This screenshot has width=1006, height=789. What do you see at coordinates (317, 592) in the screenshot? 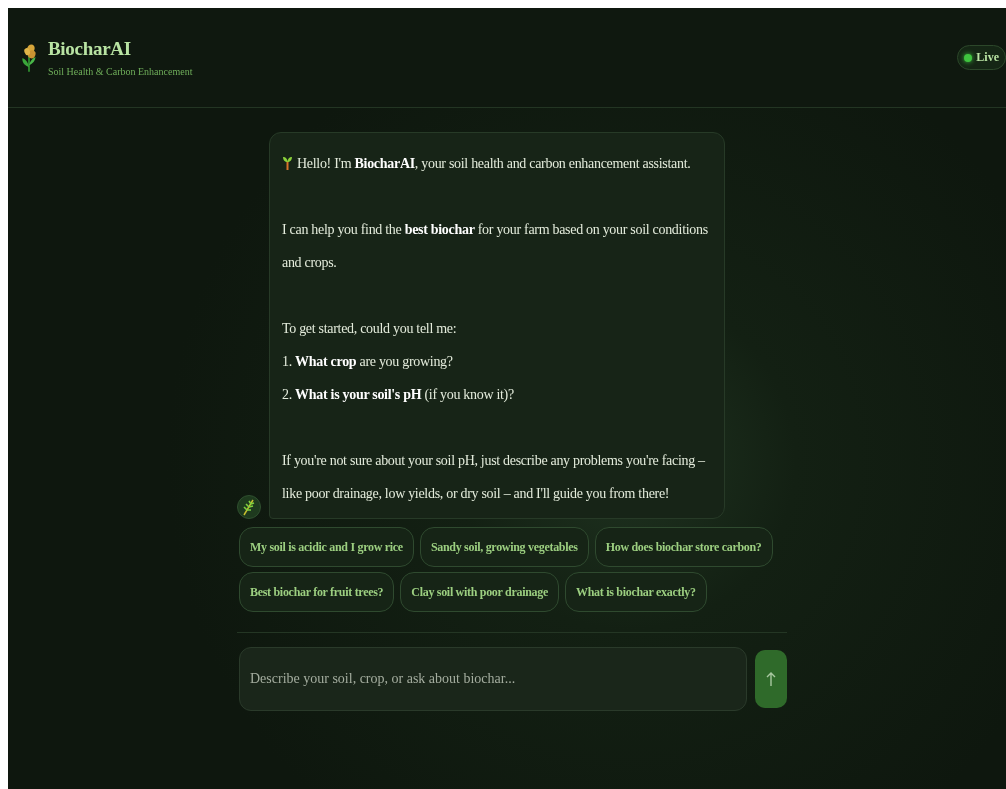
I see `suggestion-chip: Best biochar for fruit trees?` at bounding box center [317, 592].